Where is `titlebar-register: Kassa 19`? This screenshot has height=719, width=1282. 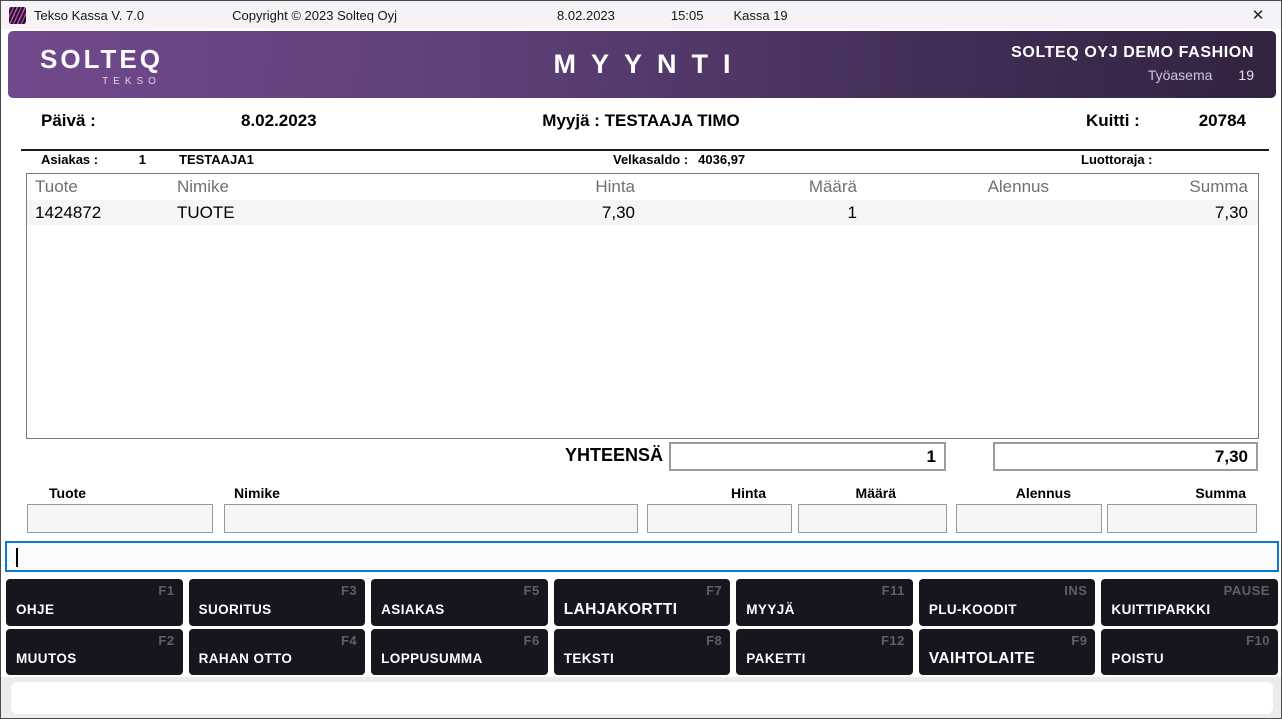 titlebar-register: Kassa 19 is located at coordinates (760, 15).